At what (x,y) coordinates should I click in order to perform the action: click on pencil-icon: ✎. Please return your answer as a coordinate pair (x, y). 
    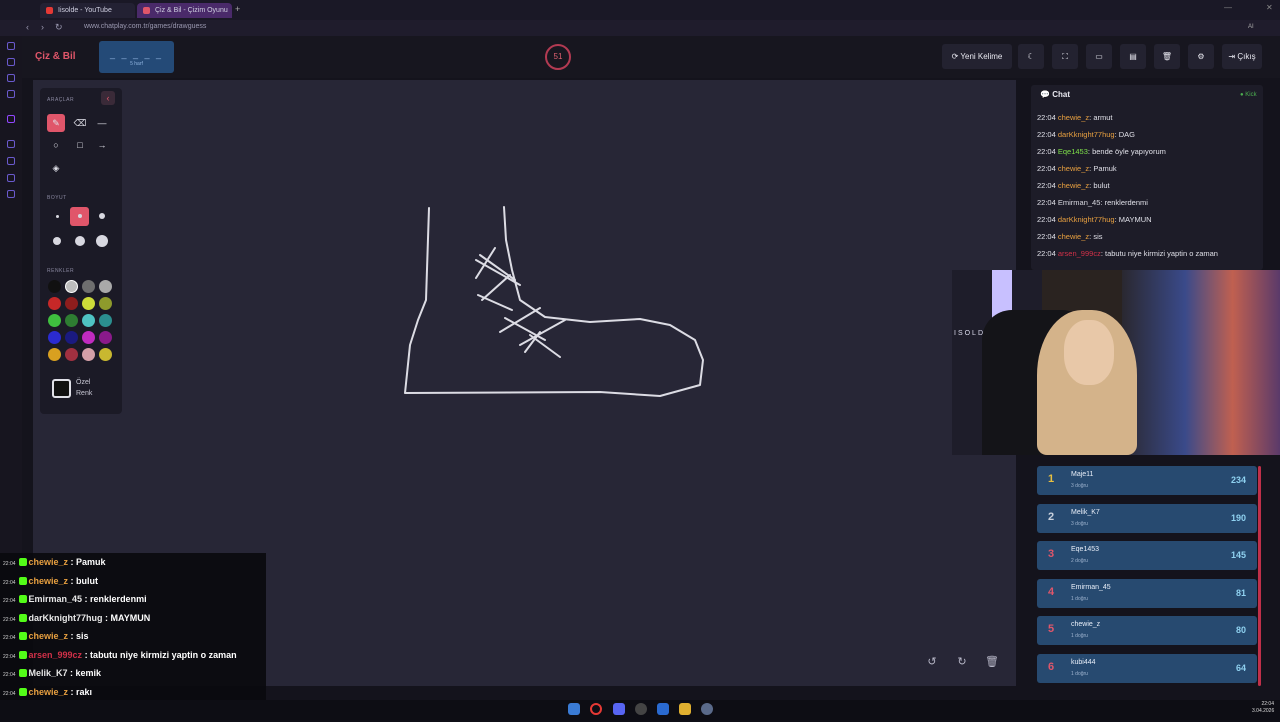
    Looking at the image, I should click on (56, 123).